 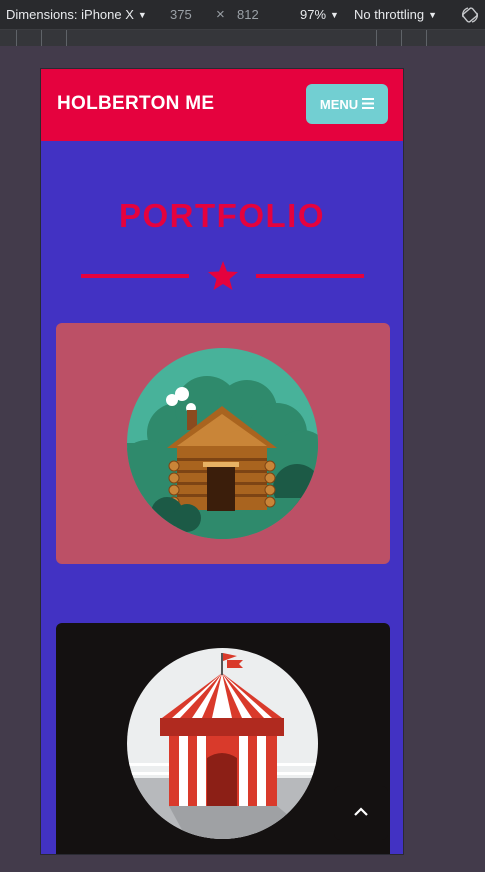 What do you see at coordinates (389, 14) in the screenshot?
I see `throttling-label: No throttling` at bounding box center [389, 14].